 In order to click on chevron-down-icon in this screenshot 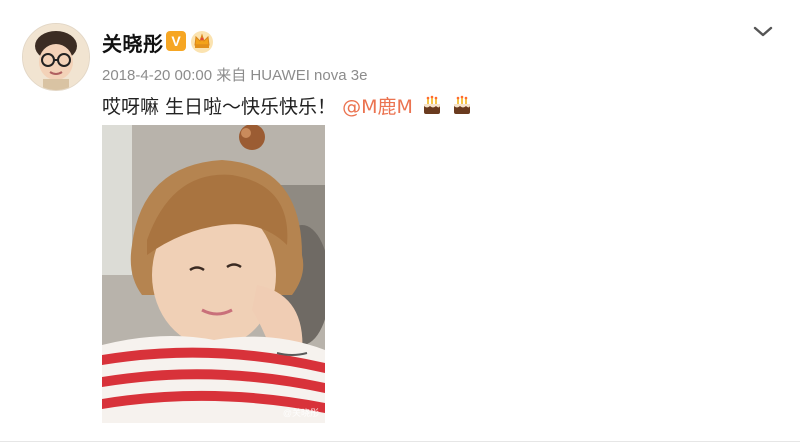, I will do `click(763, 31)`.